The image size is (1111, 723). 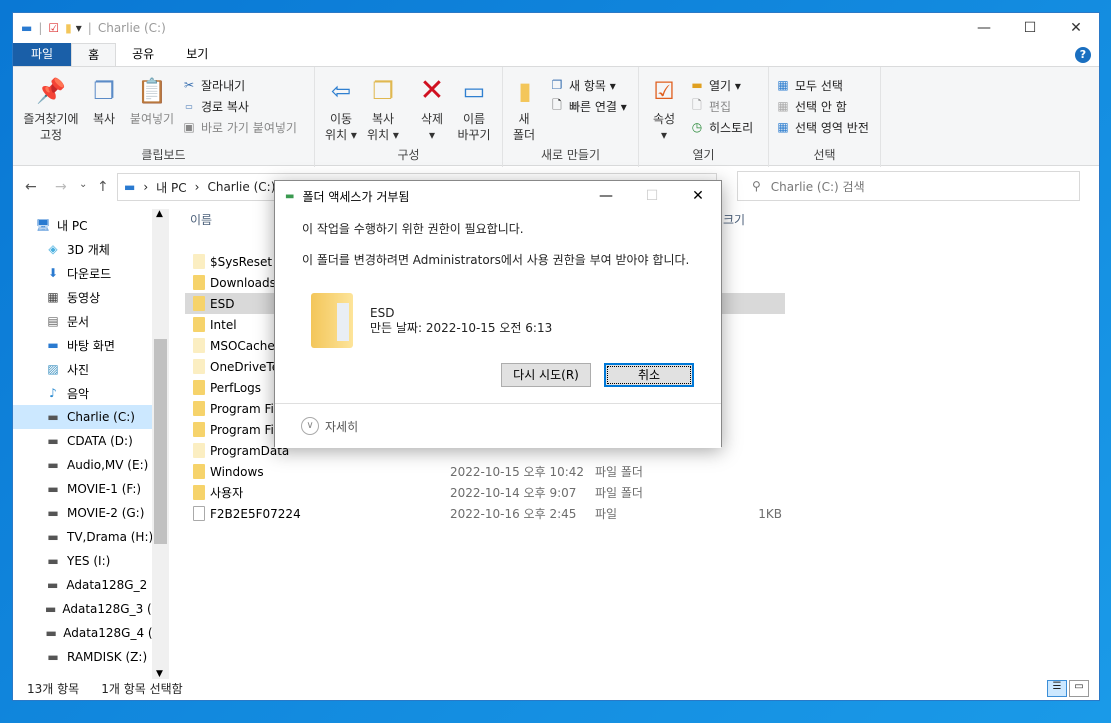 What do you see at coordinates (984, 28) in the screenshot?
I see `minimize-button: —` at bounding box center [984, 28].